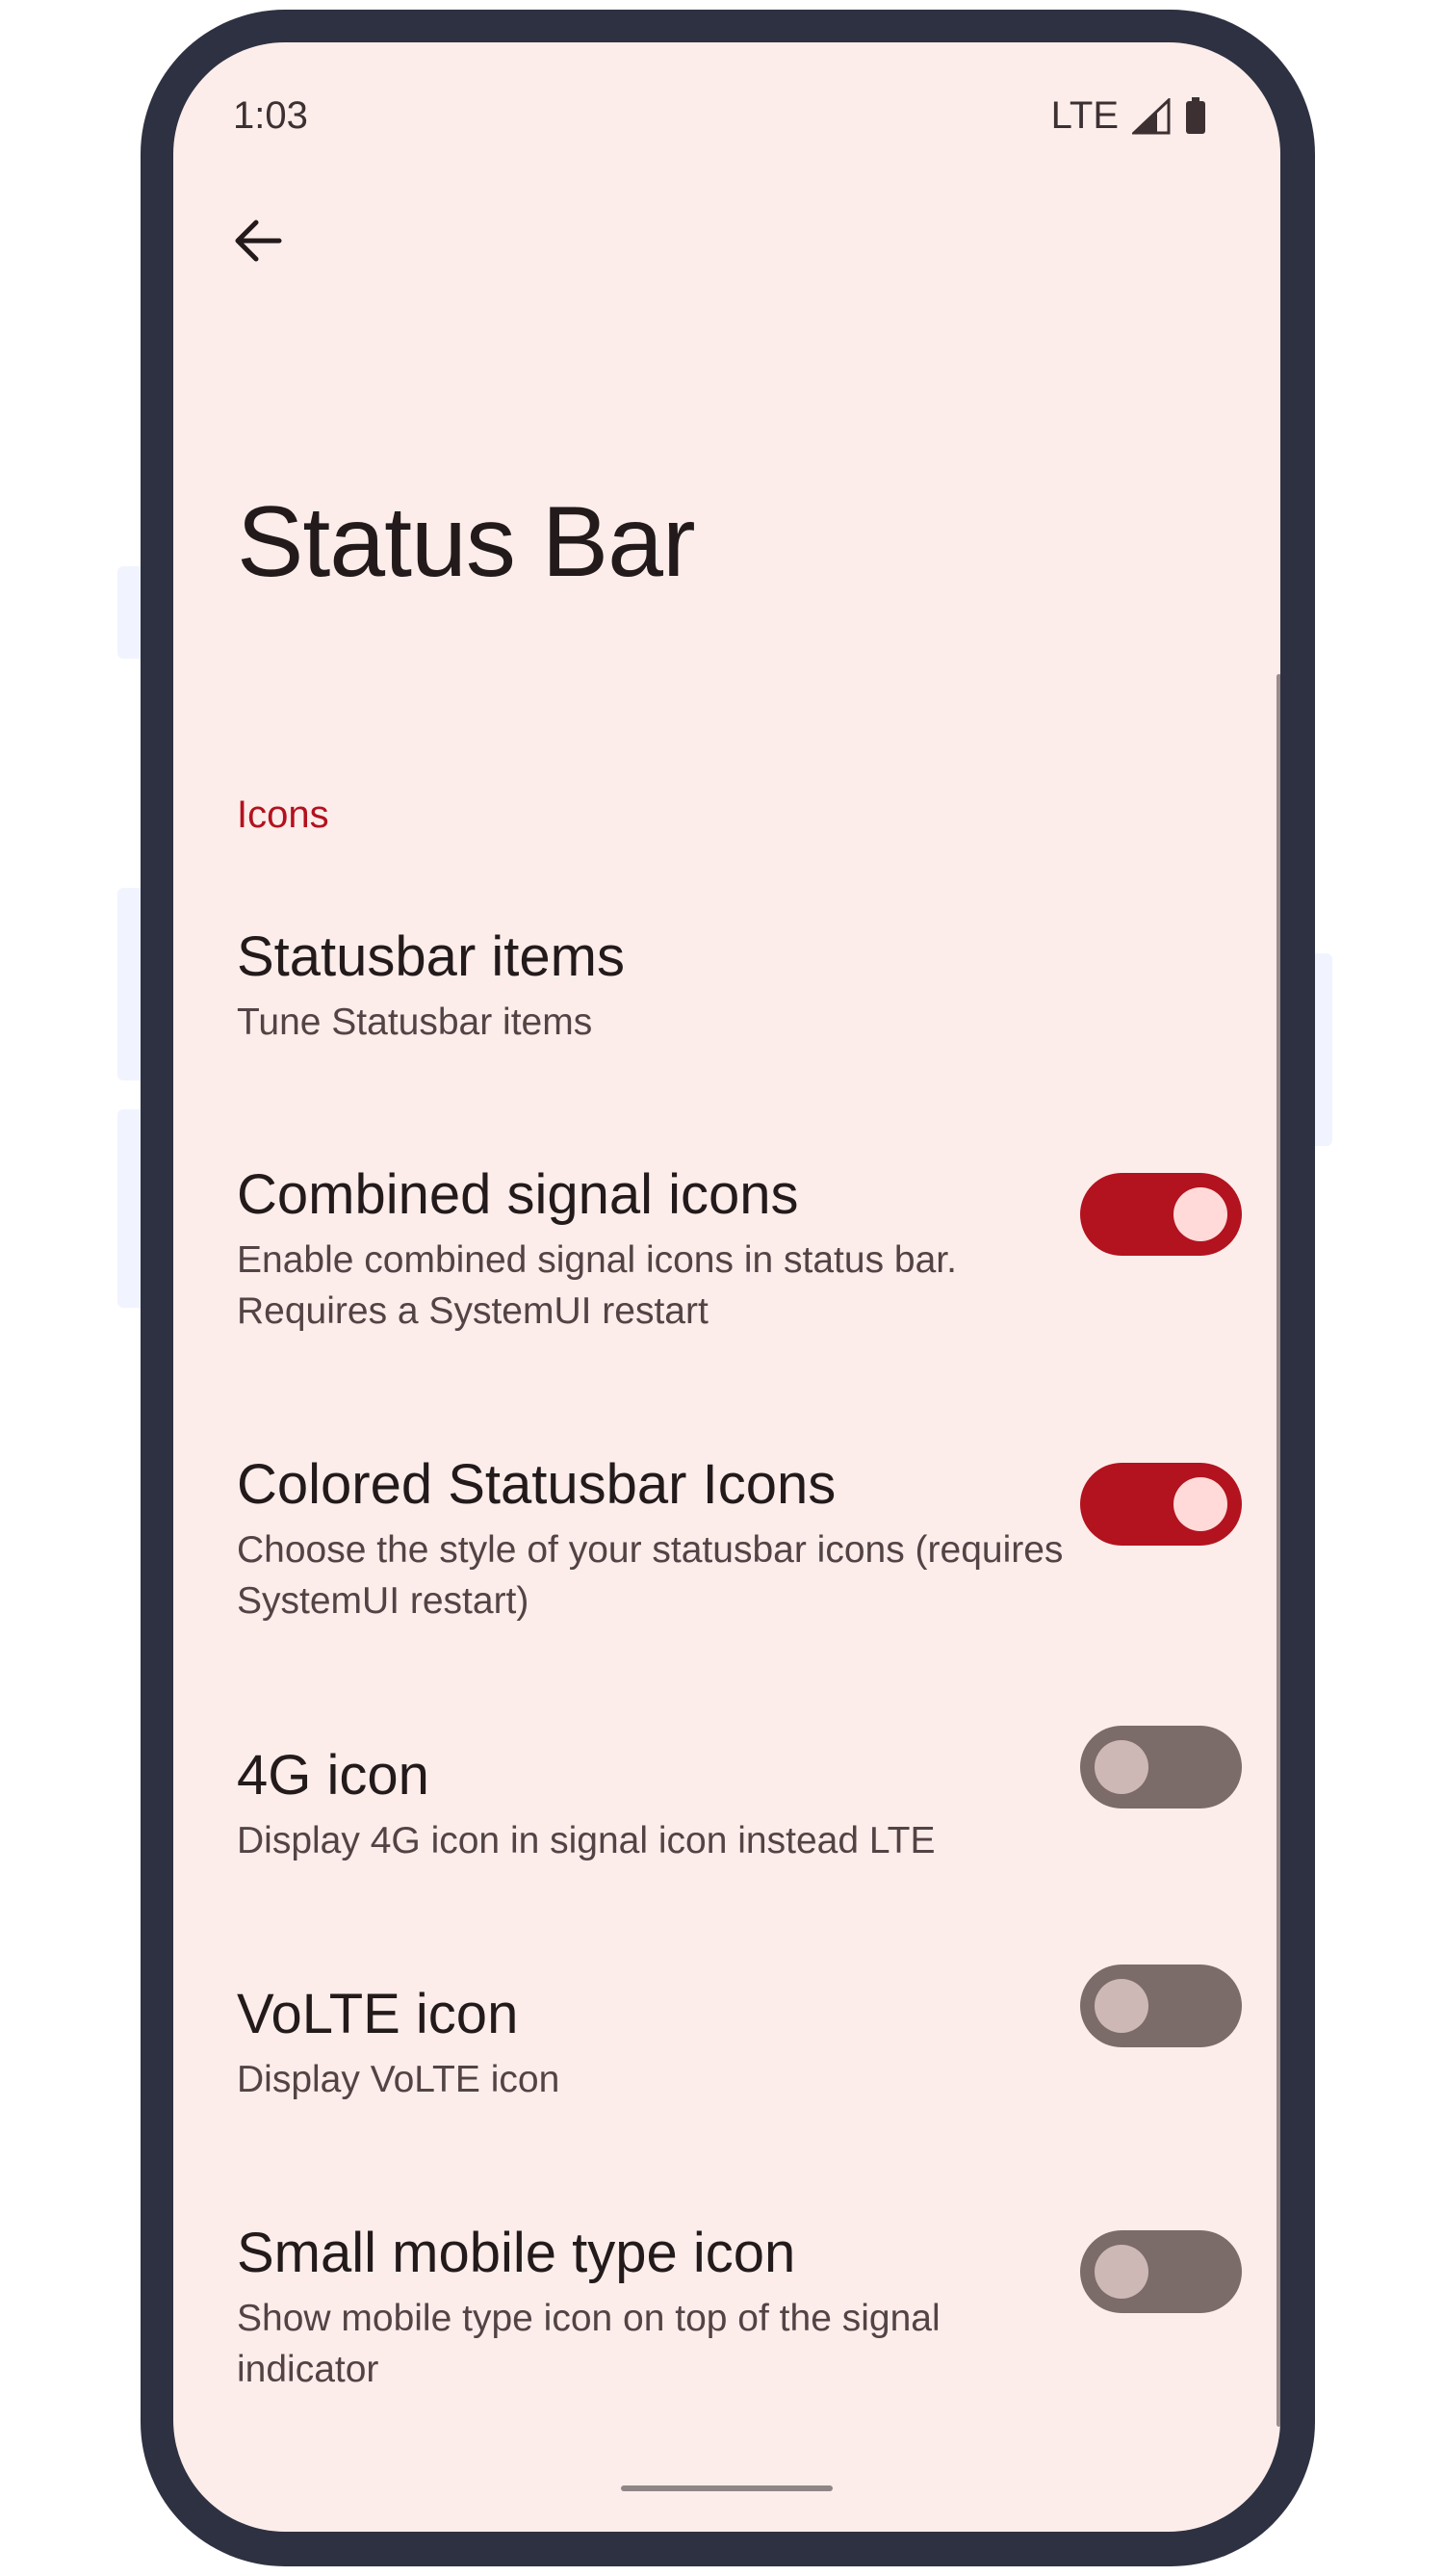 This screenshot has height=2576, width=1444. What do you see at coordinates (1151, 116) in the screenshot?
I see `signal-icon` at bounding box center [1151, 116].